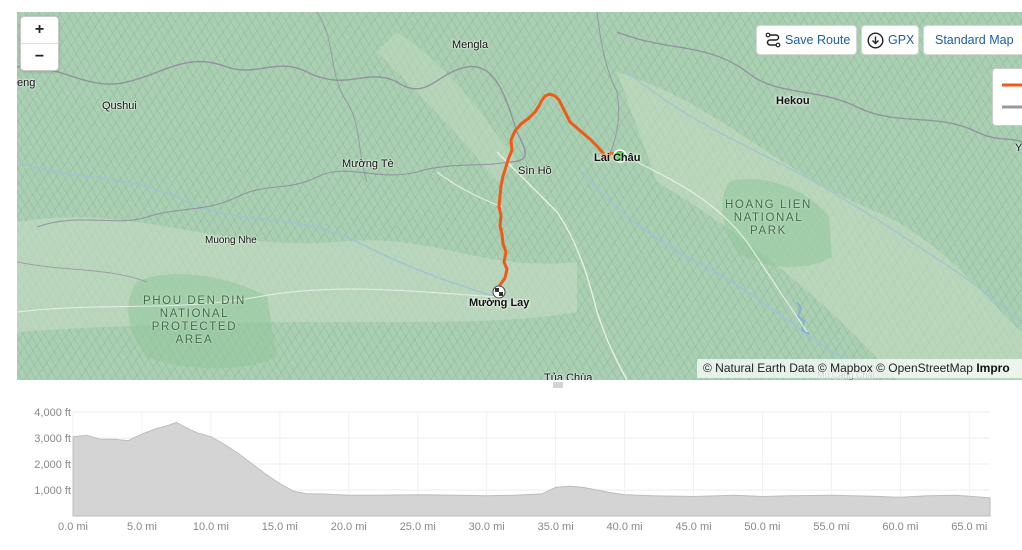  Describe the element at coordinates (142, 527) in the screenshot. I see `elevation-x-tick-label: 5.0 mi` at that location.